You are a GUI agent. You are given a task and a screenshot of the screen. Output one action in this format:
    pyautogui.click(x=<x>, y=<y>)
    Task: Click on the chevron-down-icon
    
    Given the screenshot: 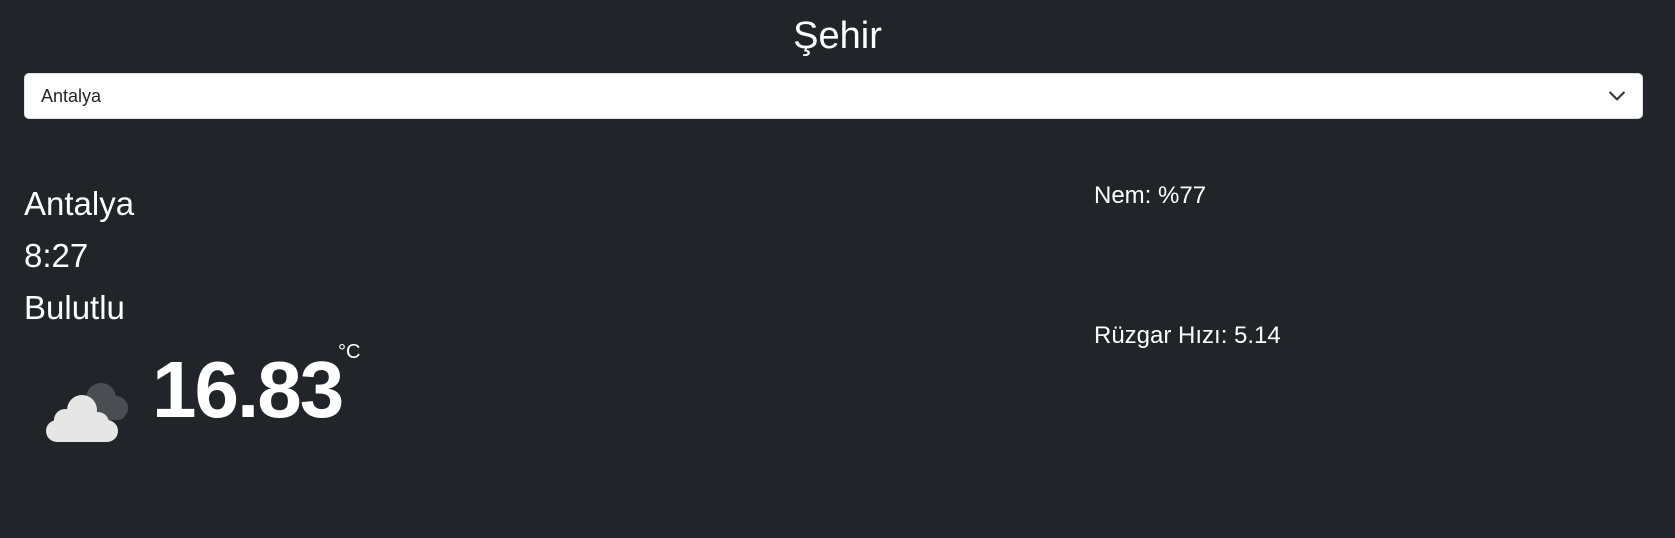 What is the action you would take?
    pyautogui.click(x=1617, y=96)
    